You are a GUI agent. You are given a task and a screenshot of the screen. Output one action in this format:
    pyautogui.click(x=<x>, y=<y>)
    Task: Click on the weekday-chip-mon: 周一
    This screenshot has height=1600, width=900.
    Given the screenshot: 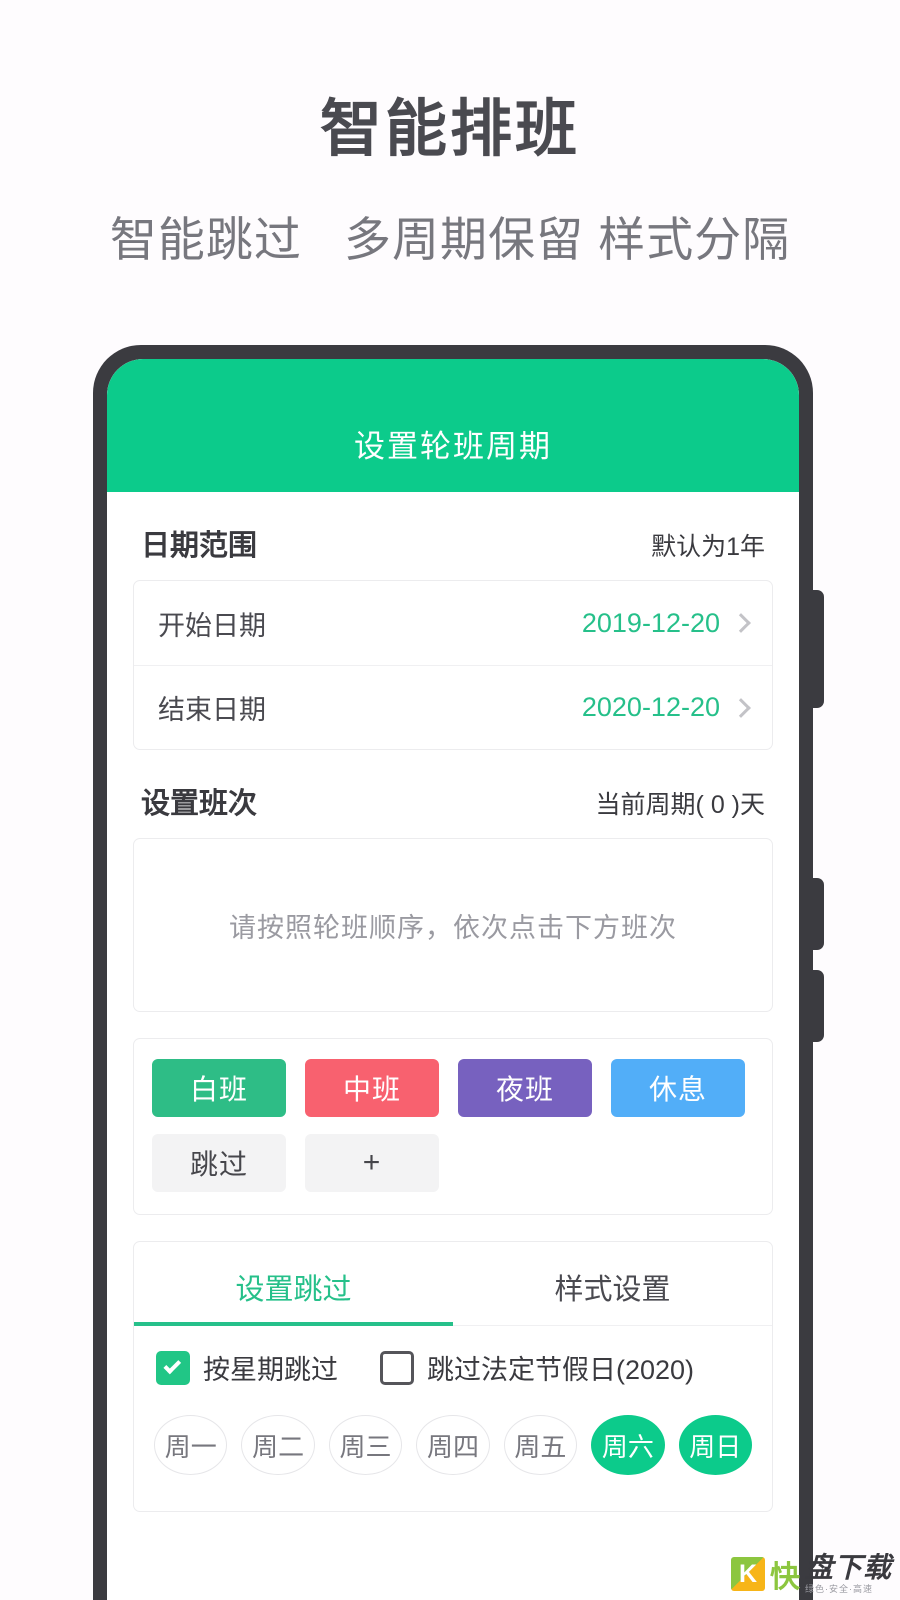 What is the action you would take?
    pyautogui.click(x=191, y=1445)
    